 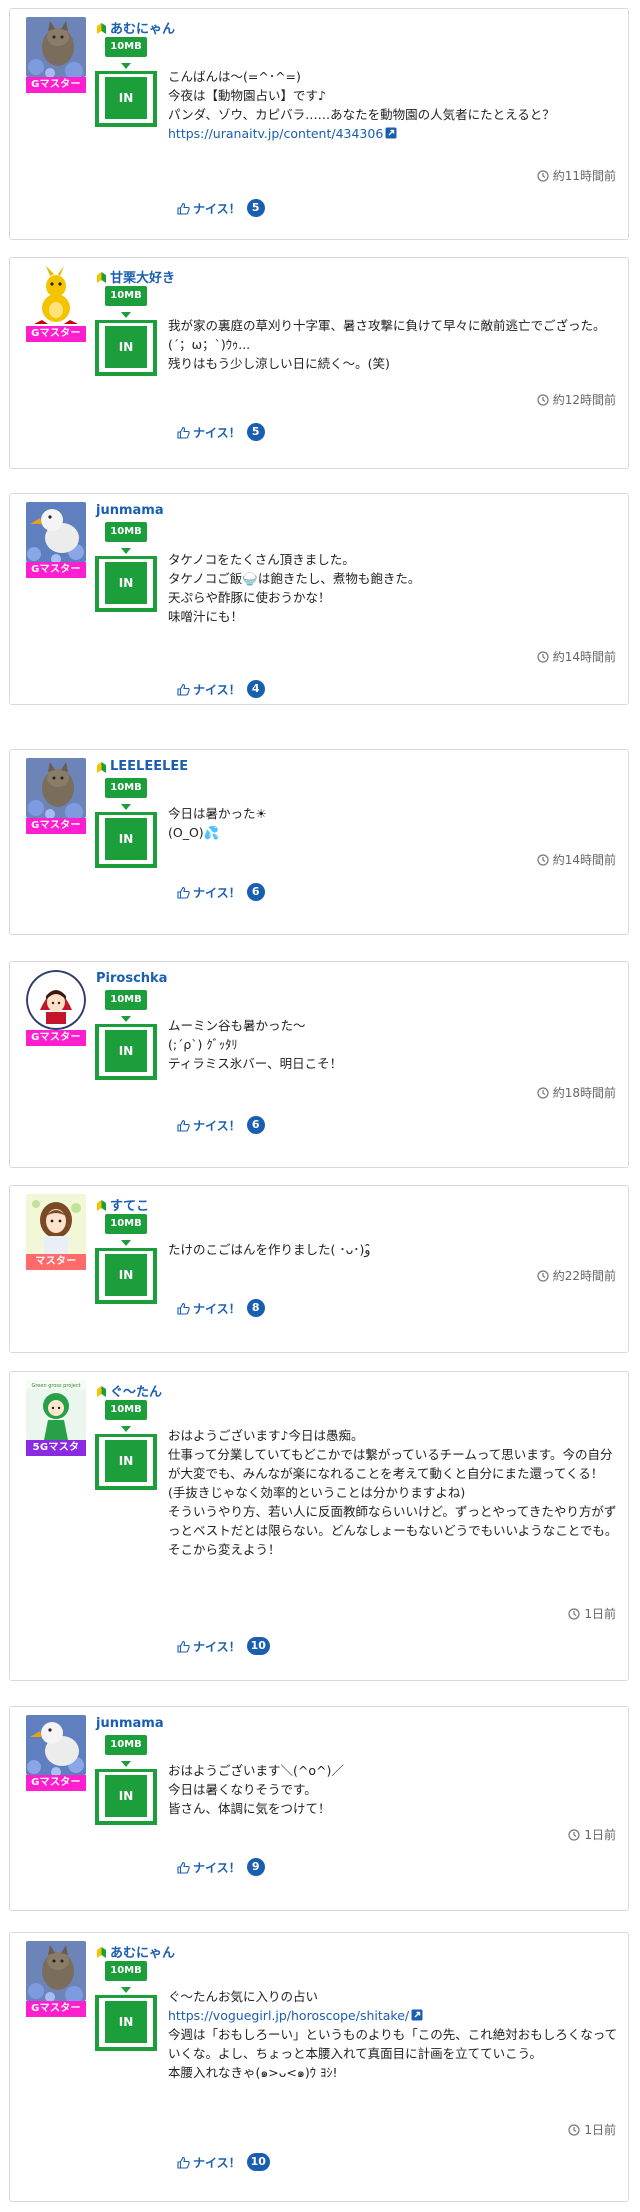 I want to click on time-text: 約14時間前, so click(x=584, y=860).